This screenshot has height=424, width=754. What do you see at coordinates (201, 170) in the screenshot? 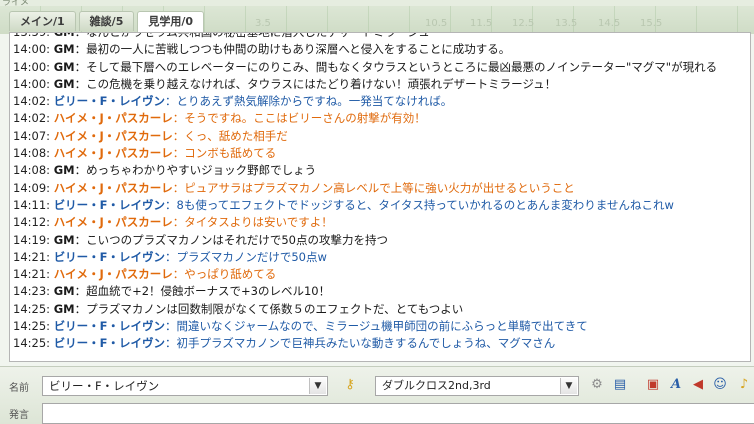
I see `message-text: めっちゃわかりやすいジョック野郎でしょう` at bounding box center [201, 170].